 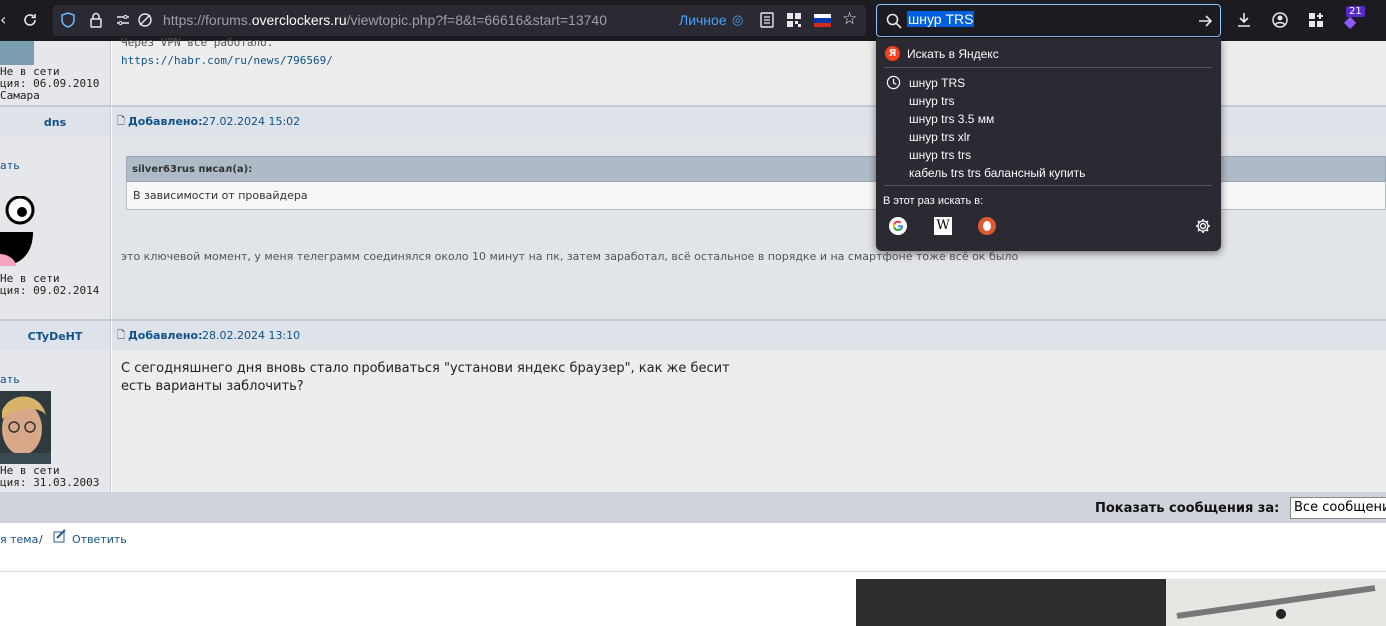 What do you see at coordinates (55, 73) in the screenshot?
I see `post1-author-panel: Не в сети ция: 06.09.2010 Самара` at bounding box center [55, 73].